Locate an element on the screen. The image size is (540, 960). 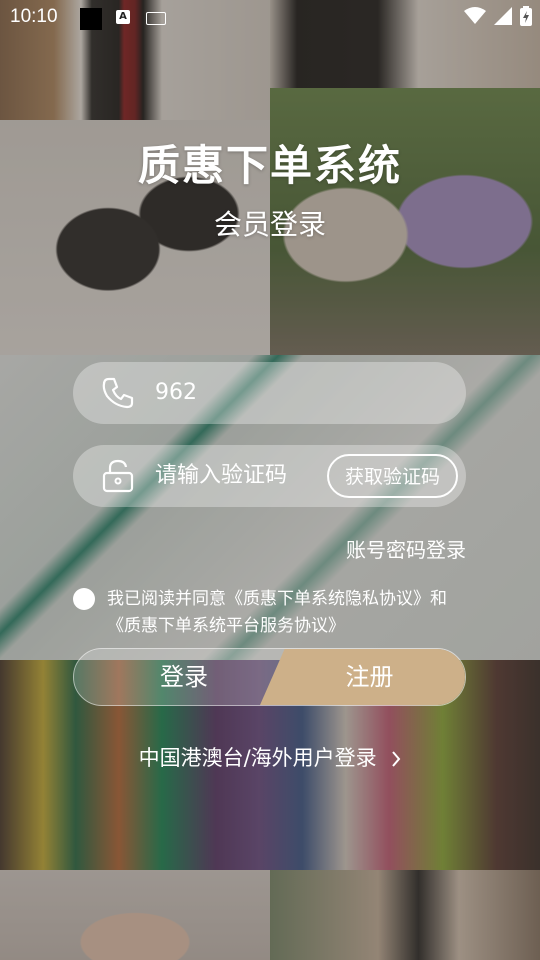
page-subtitle: 会员登录 is located at coordinates (269, 224).